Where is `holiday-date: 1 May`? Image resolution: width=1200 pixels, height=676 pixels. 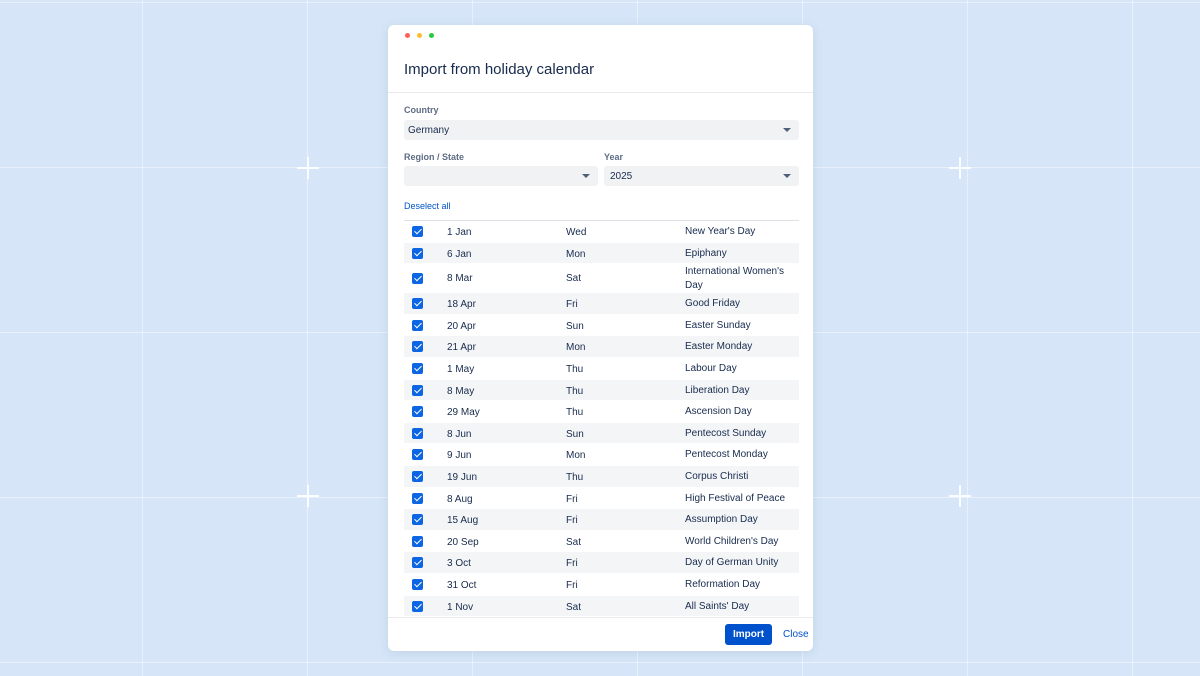 holiday-date: 1 May is located at coordinates (461, 369).